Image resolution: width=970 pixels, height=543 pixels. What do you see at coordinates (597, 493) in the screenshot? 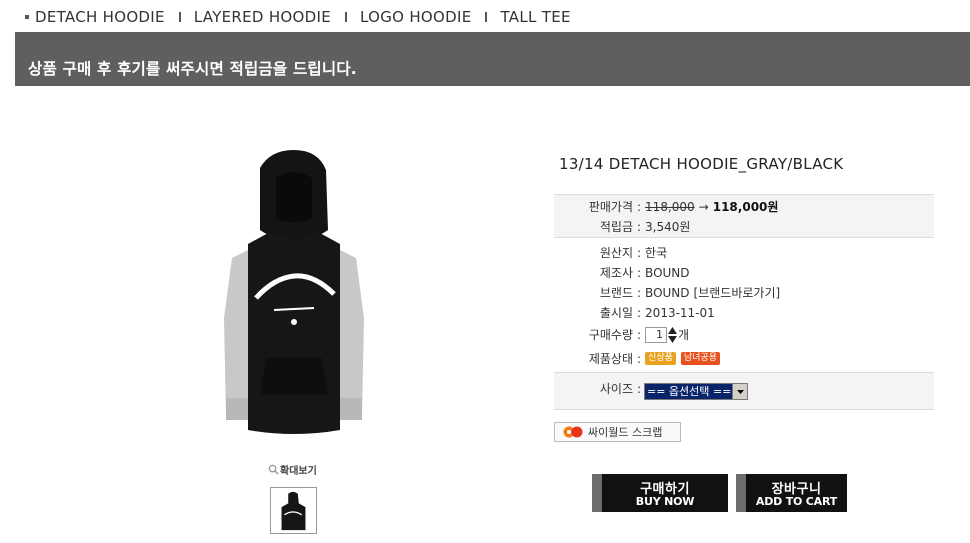
I see `buy-button-stripe` at bounding box center [597, 493].